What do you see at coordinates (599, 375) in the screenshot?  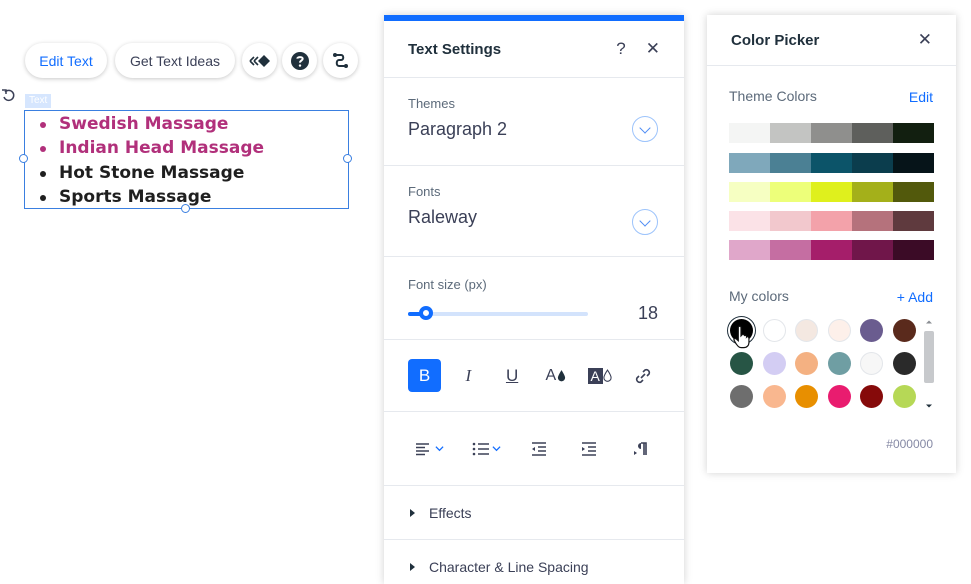 I see `highlight-color-button: A` at bounding box center [599, 375].